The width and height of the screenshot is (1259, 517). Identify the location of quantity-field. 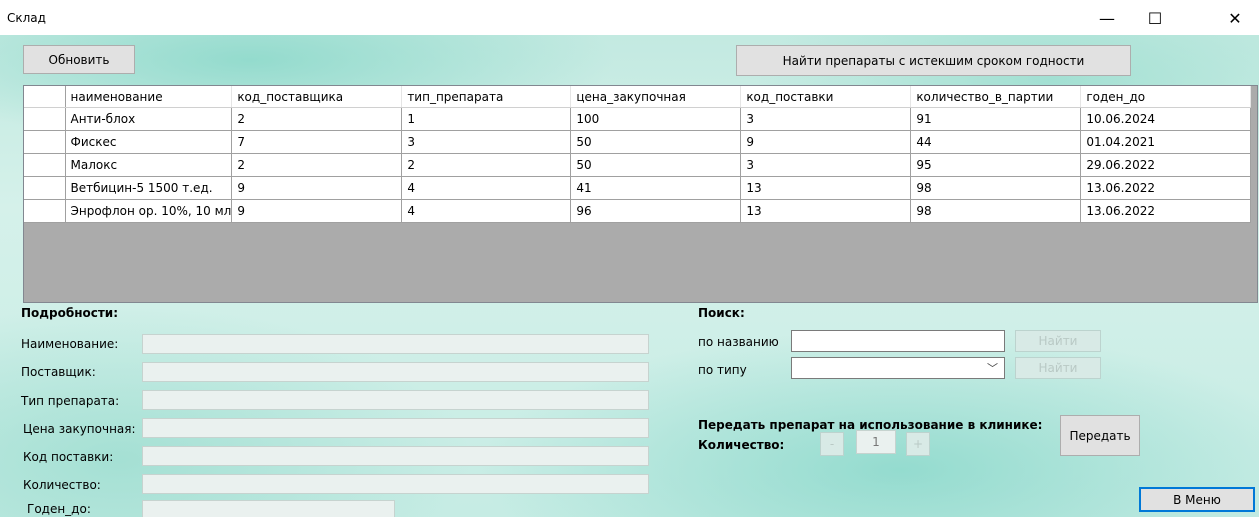
(395, 484).